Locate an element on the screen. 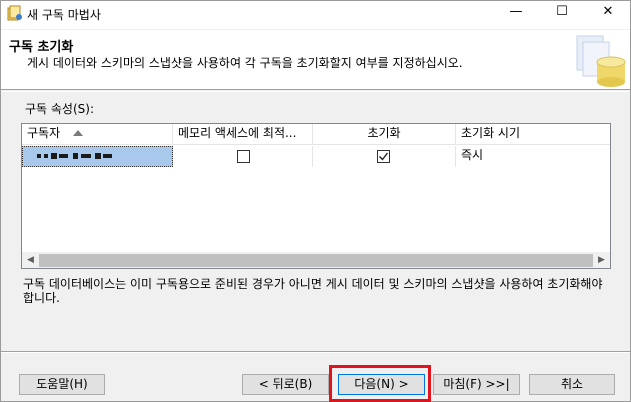  minimize-button: — is located at coordinates (516, 13).